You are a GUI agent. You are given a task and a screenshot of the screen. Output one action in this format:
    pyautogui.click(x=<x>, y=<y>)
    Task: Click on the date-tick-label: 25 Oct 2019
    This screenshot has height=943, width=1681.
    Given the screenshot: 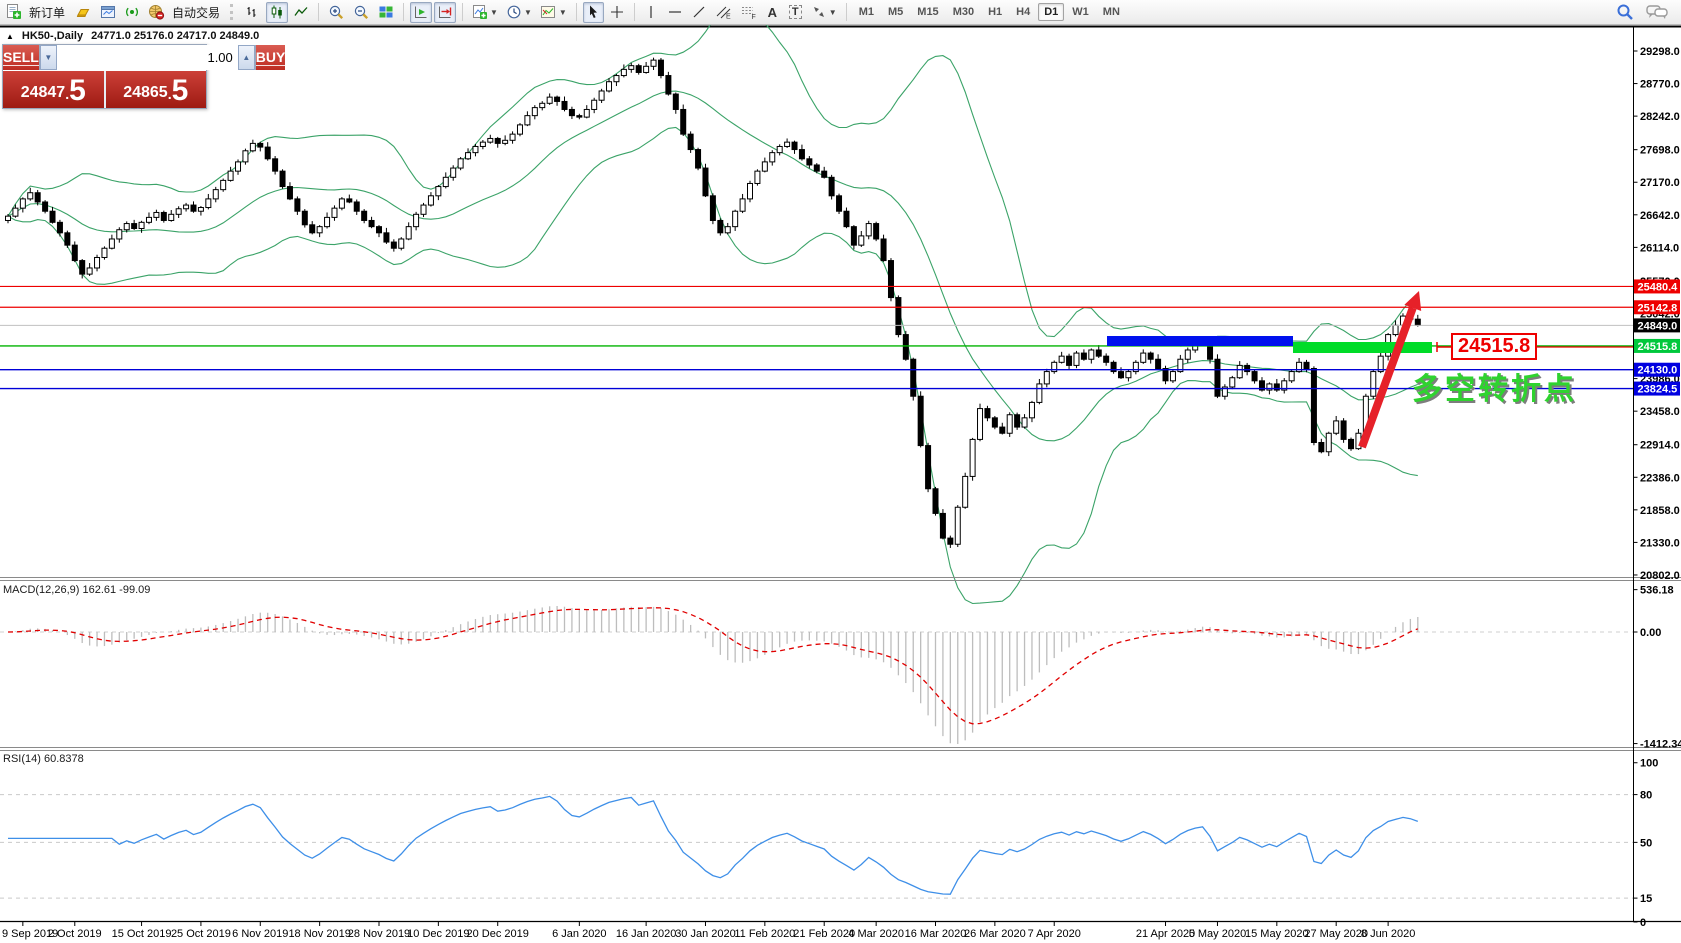 What is the action you would take?
    pyautogui.click(x=201, y=934)
    